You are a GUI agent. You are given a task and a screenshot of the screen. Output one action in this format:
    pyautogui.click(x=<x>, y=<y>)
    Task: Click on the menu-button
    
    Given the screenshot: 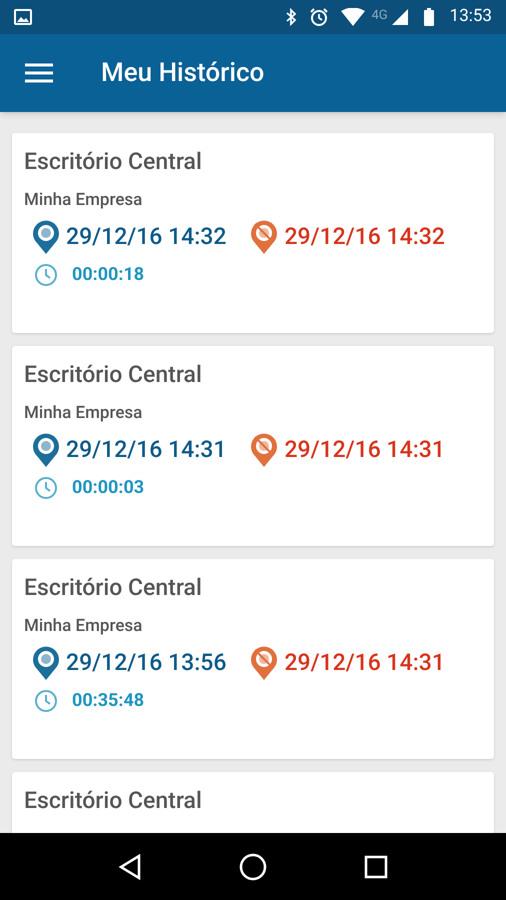 What is the action you would take?
    pyautogui.click(x=39, y=73)
    